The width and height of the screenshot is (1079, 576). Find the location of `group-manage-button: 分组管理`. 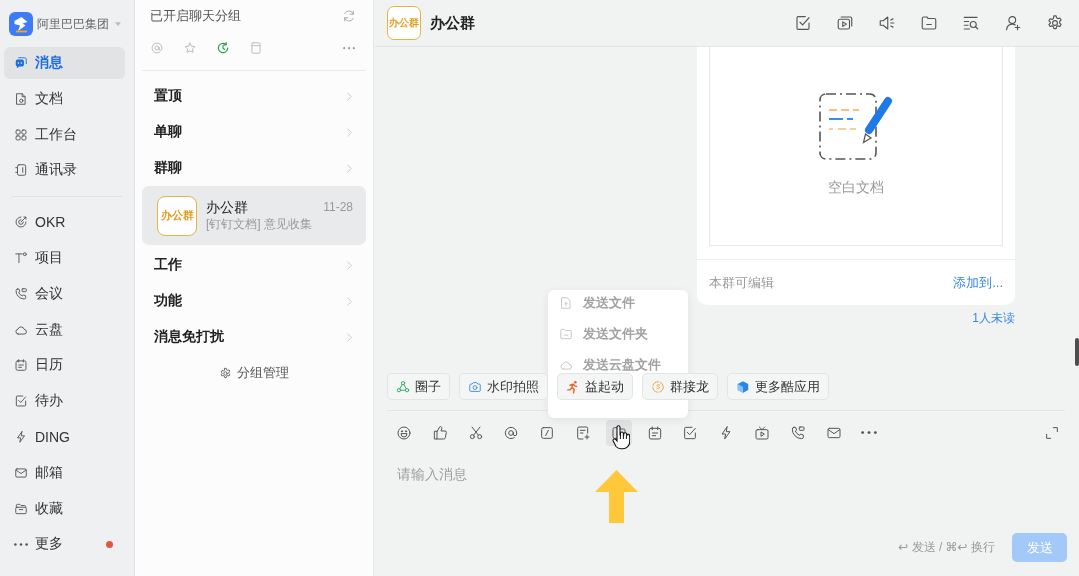

group-manage-button: 分组管理 is located at coordinates (254, 373).